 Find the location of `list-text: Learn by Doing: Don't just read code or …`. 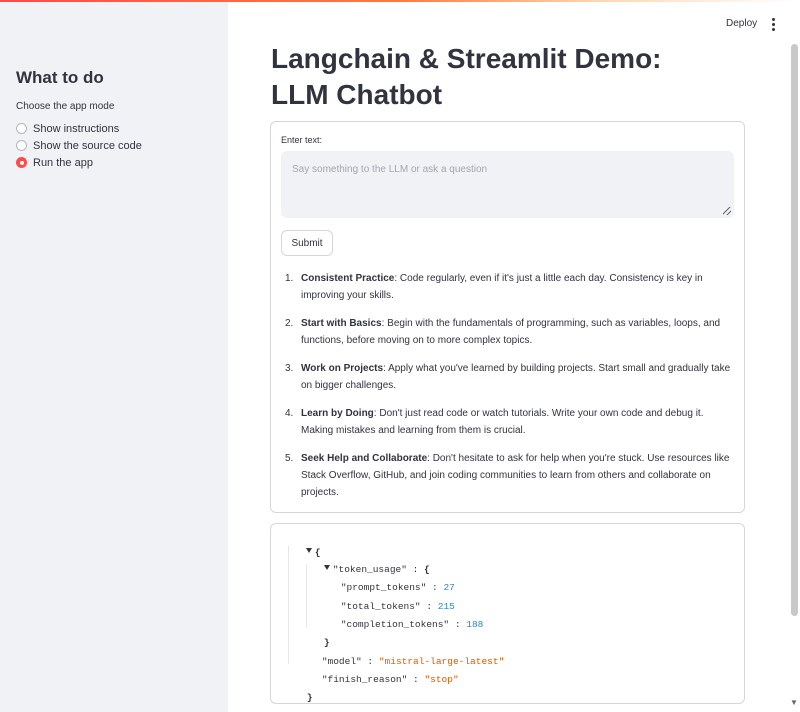

list-text: Learn by Doing: Don't just read code or … is located at coordinates (517, 422).